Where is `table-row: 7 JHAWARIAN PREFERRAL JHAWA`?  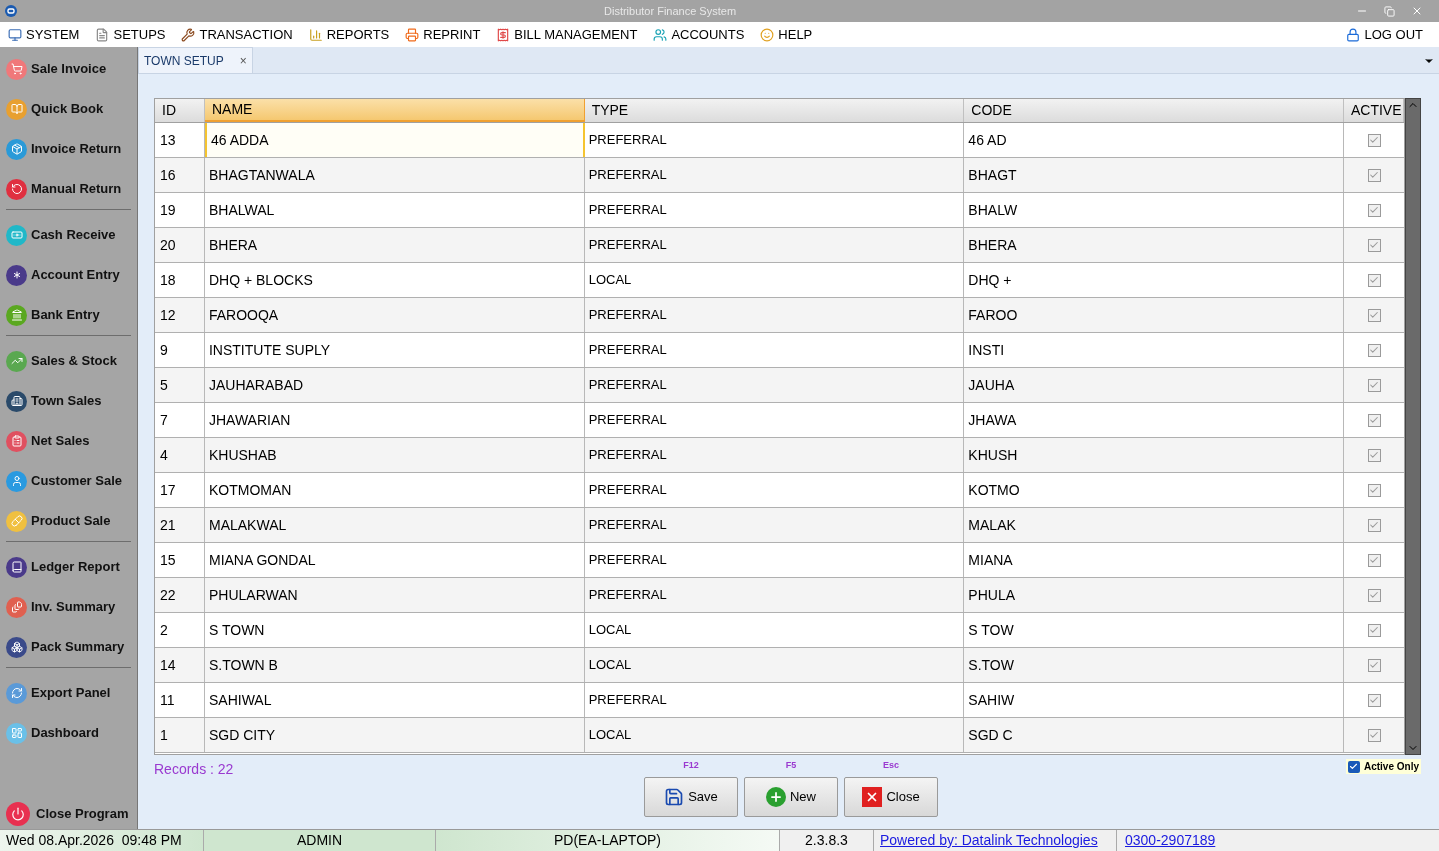
table-row: 7 JHAWARIAN PREFERRAL JHAWA is located at coordinates (779, 420).